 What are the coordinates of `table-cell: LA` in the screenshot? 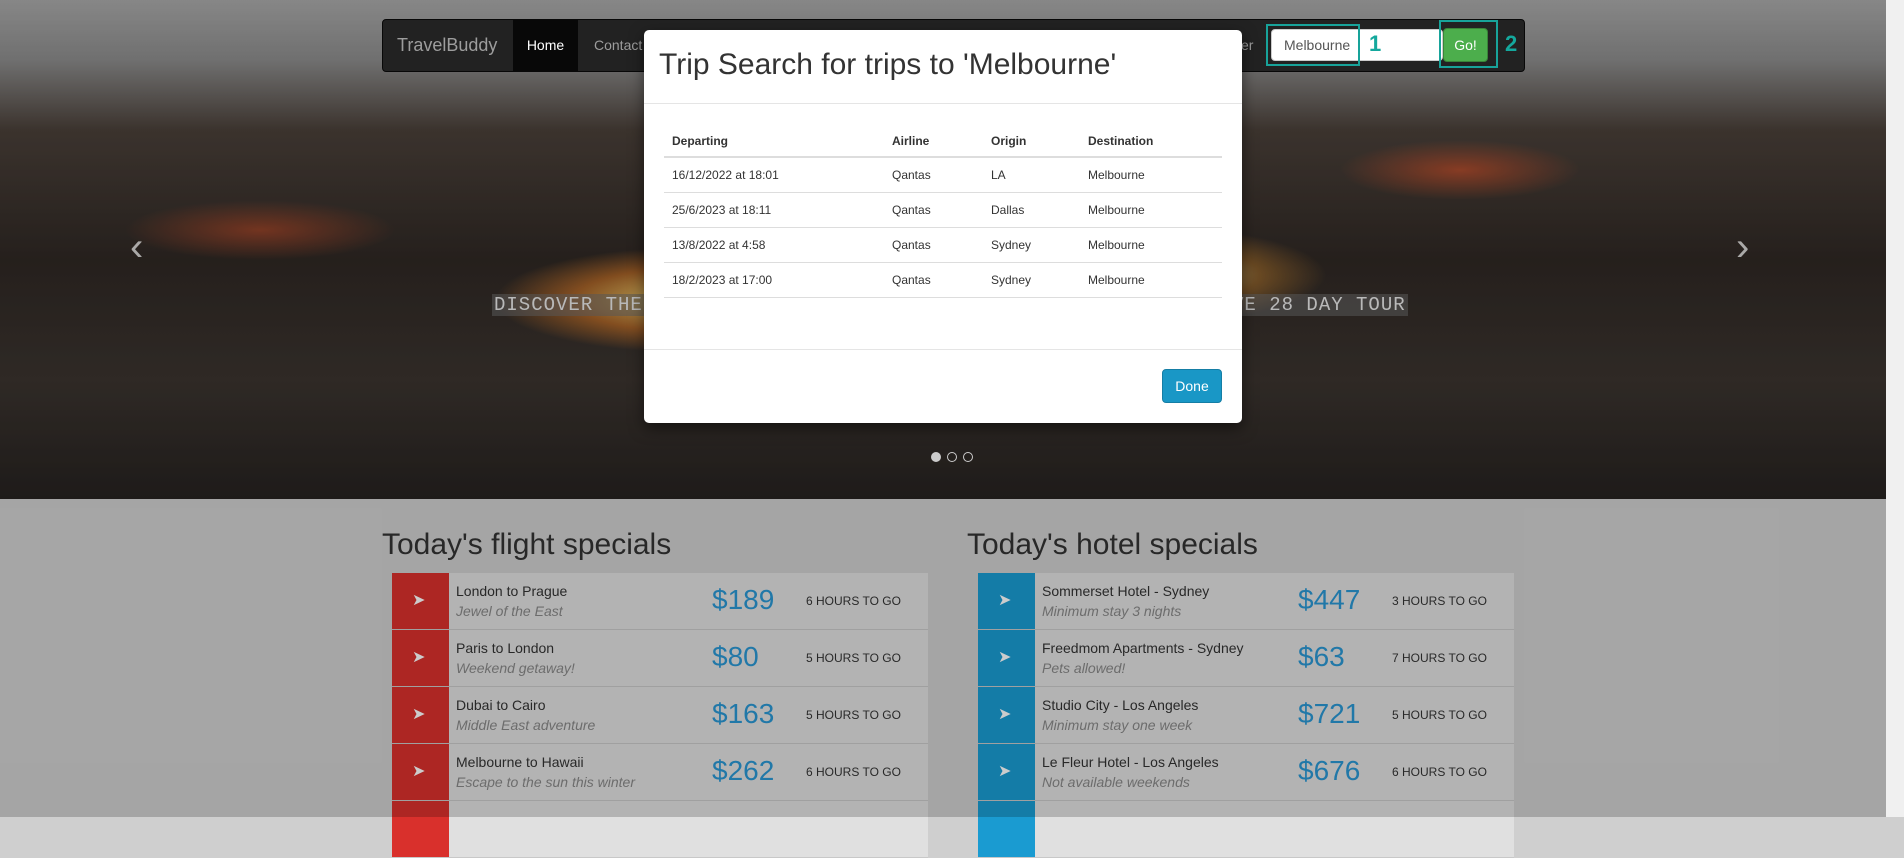 It's located at (1031, 175).